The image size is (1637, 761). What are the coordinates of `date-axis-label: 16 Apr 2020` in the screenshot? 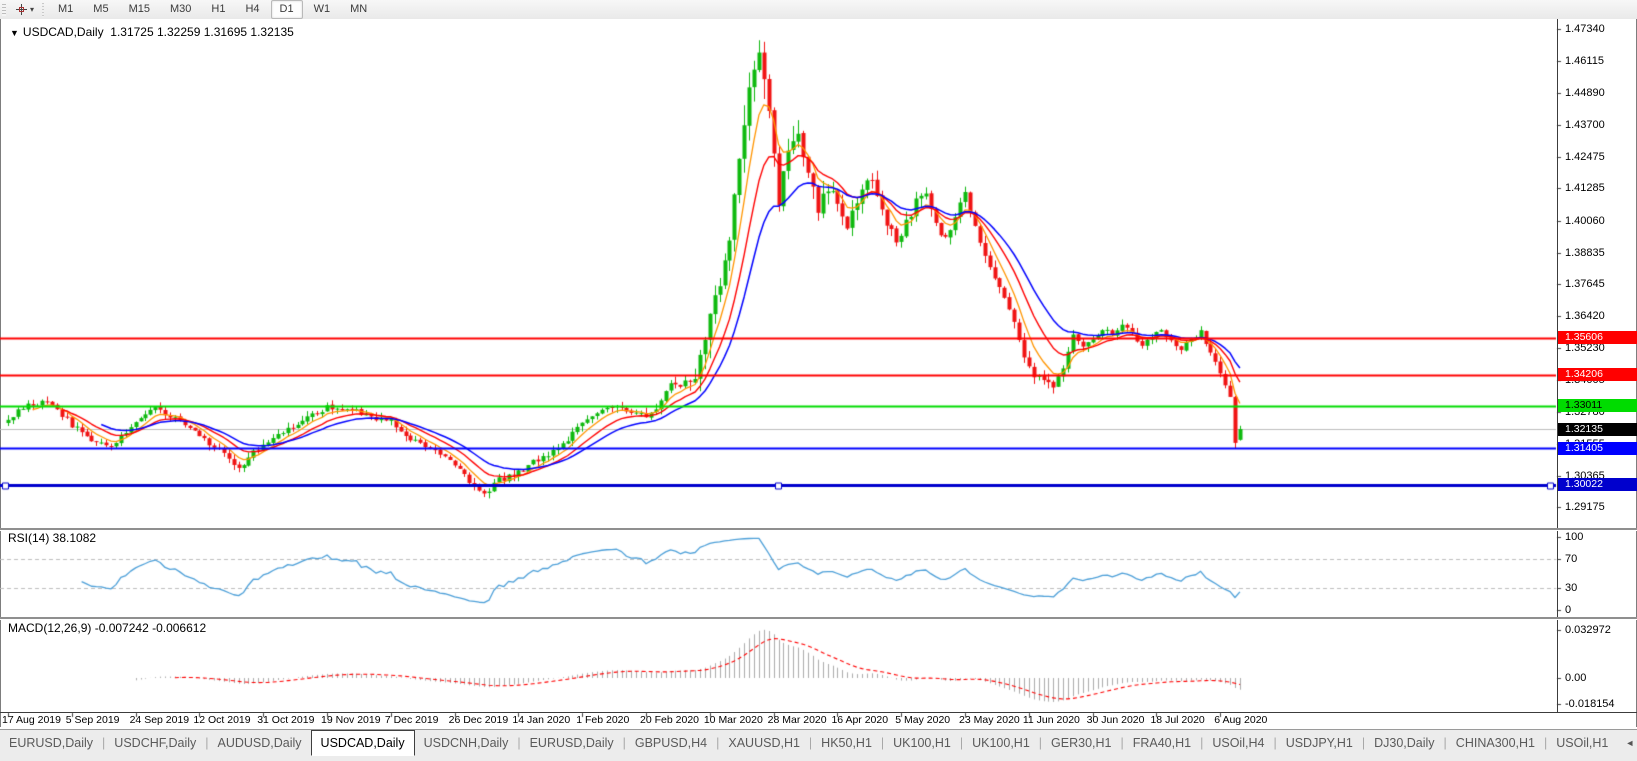 It's located at (860, 720).